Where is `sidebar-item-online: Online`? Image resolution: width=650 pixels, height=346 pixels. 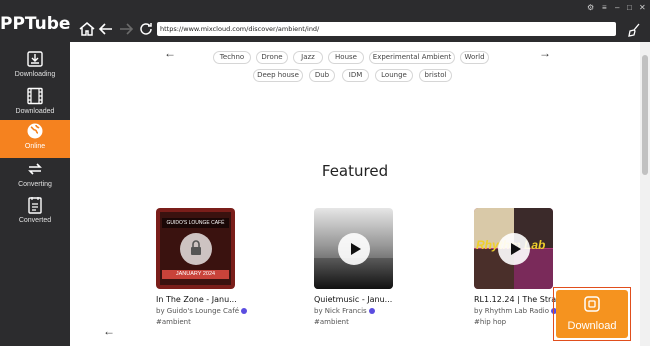 sidebar-item-online: Online is located at coordinates (35, 139).